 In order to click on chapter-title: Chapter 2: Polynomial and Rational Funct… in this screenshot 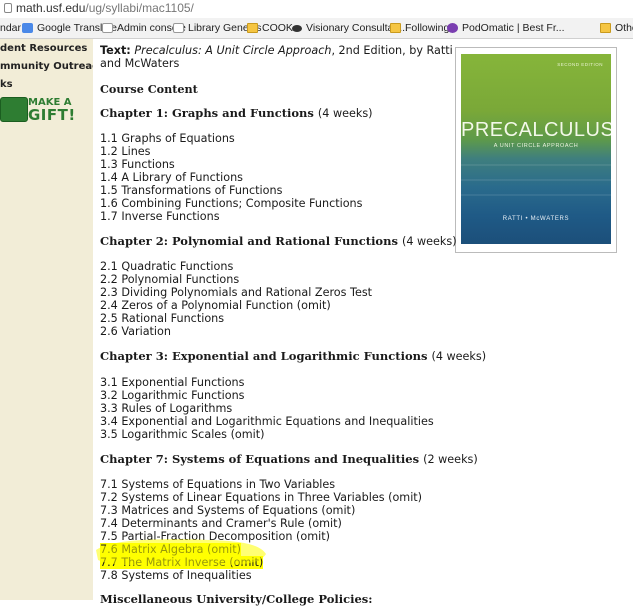, I will do `click(249, 241)`.